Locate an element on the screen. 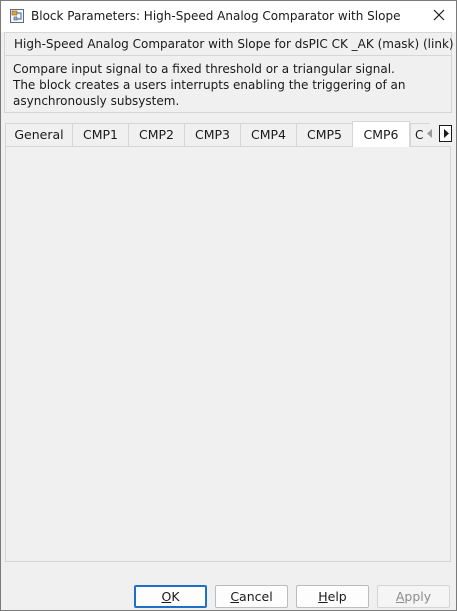  close-button is located at coordinates (439, 16).